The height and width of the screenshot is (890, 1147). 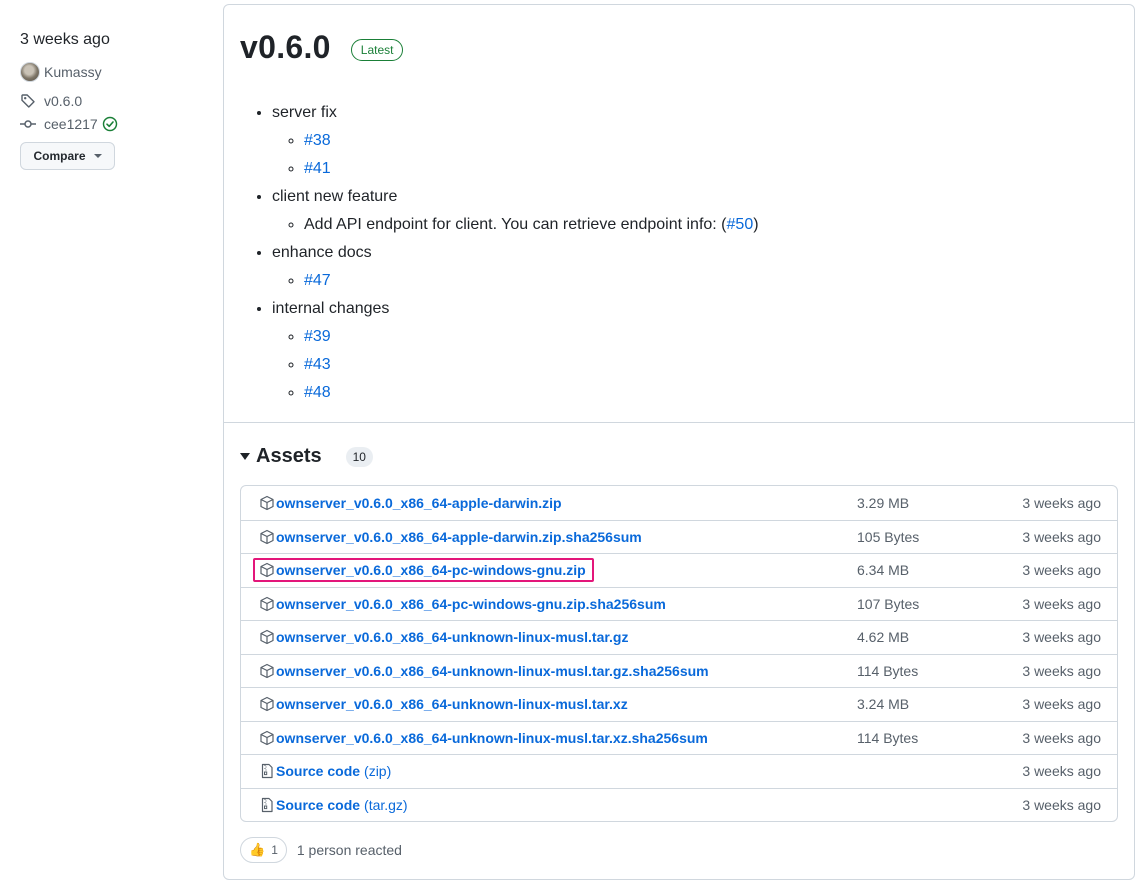 I want to click on triangle-down-icon, so click(x=245, y=456).